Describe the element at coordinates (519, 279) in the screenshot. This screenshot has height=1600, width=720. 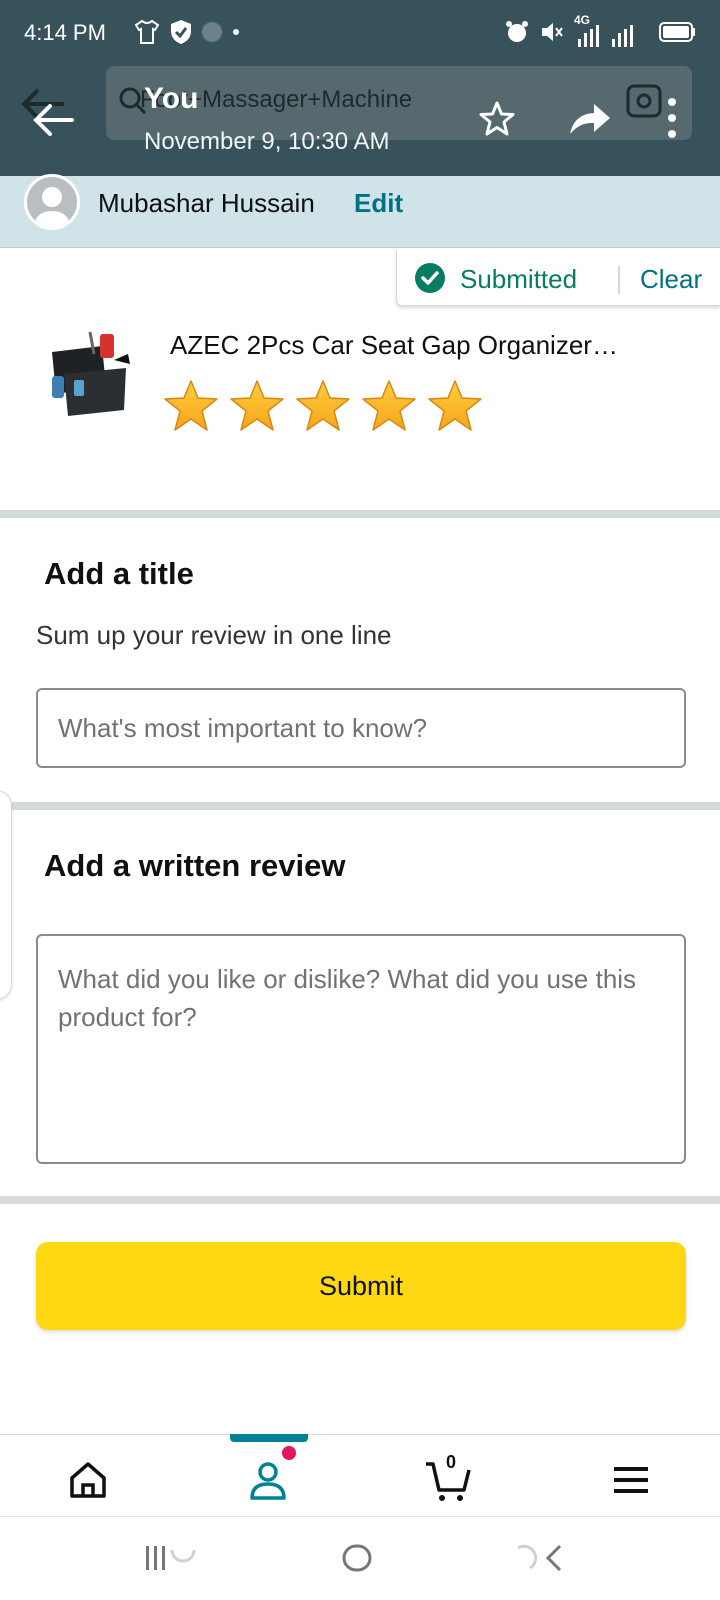
I see `status-submitted: Submitted` at that location.